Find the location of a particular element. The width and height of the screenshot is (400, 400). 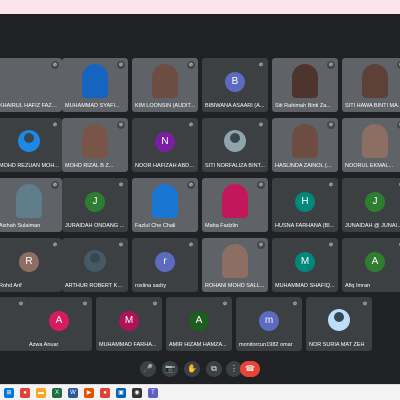

chrome-alt-icon: ● is located at coordinates (105, 393).